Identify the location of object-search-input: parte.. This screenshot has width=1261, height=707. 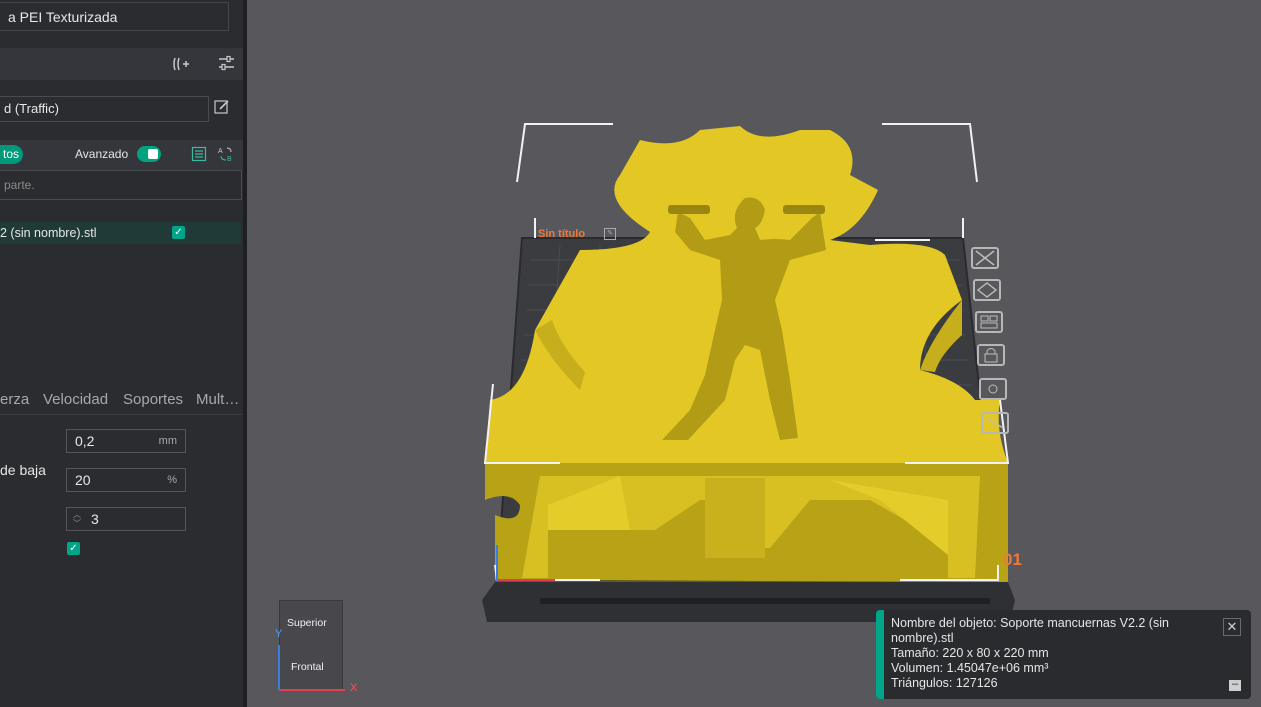
(121, 185).